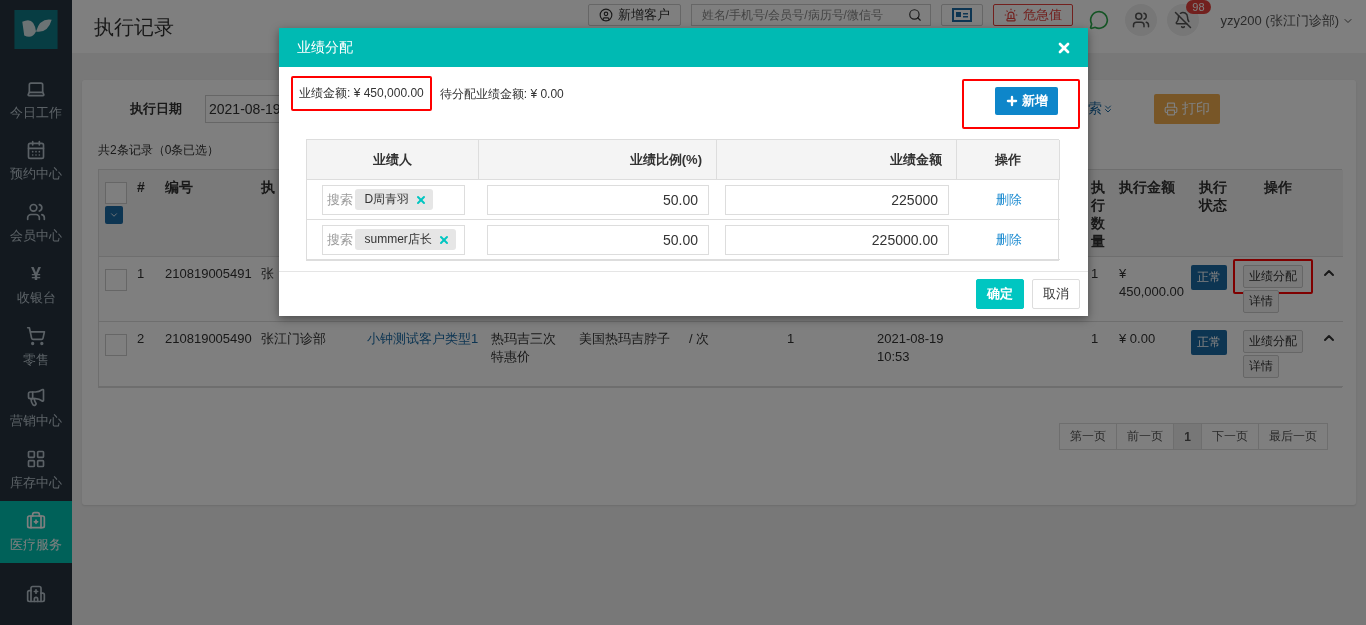 The height and width of the screenshot is (625, 1366). Describe the element at coordinates (1198, 7) in the screenshot. I see `notification-badge: 98` at that location.